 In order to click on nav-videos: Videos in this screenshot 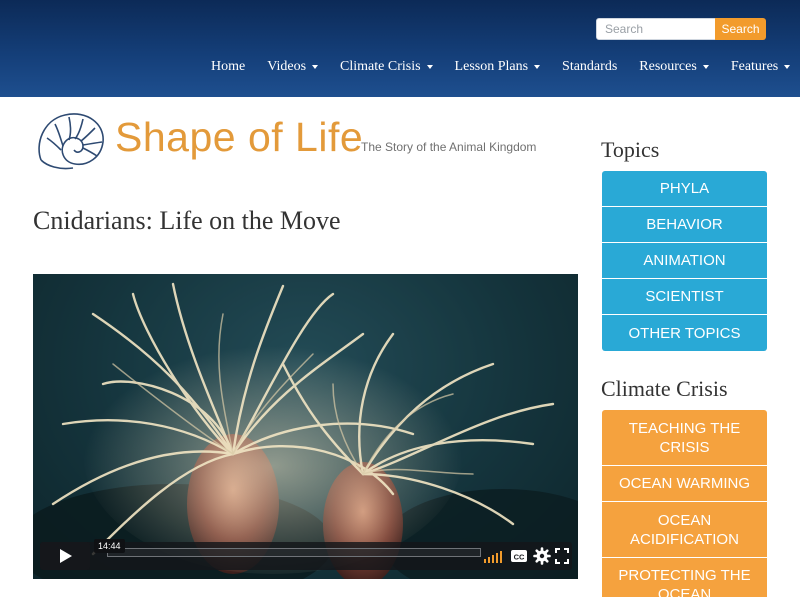, I will do `click(292, 67)`.